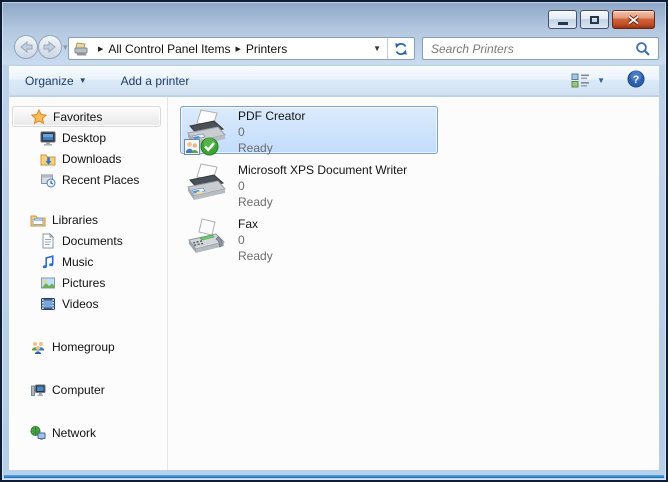 This screenshot has width=668, height=482. I want to click on fax-icon, so click(209, 239).